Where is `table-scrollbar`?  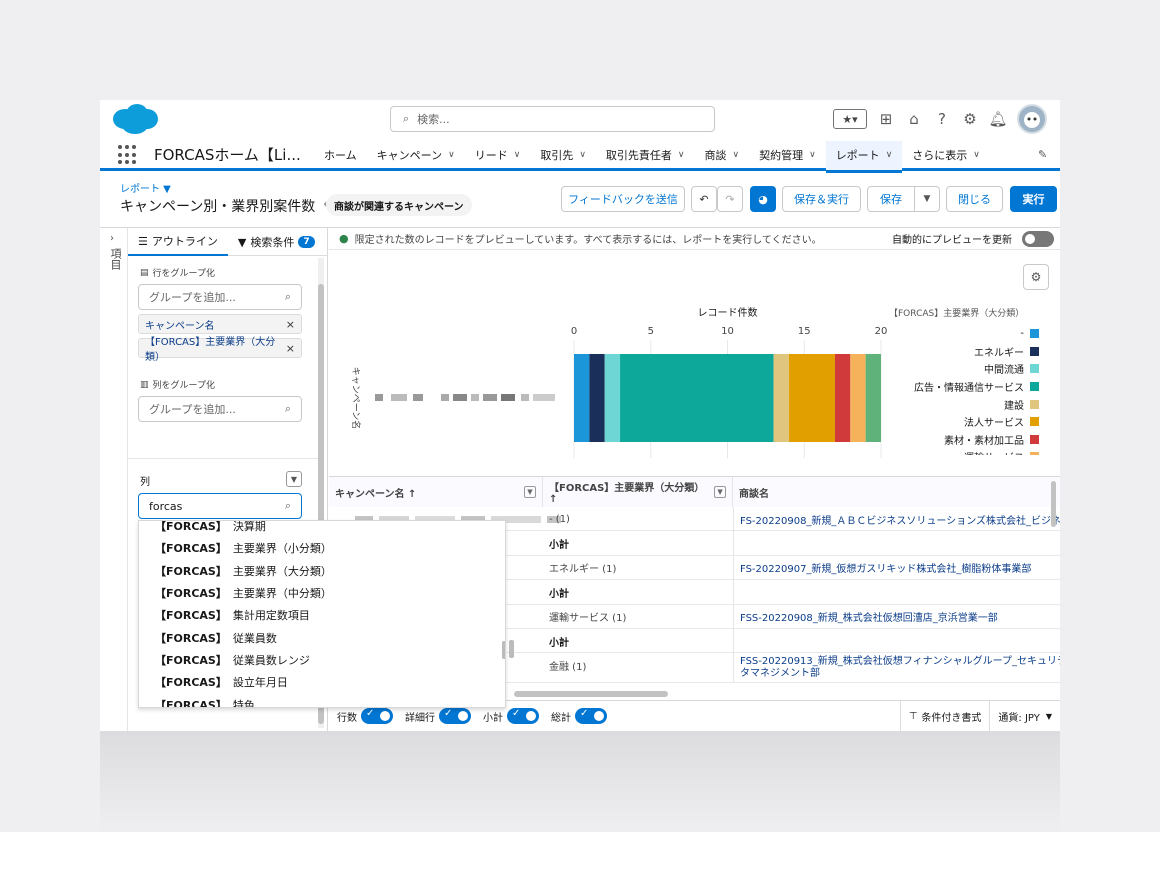 table-scrollbar is located at coordinates (1053, 504).